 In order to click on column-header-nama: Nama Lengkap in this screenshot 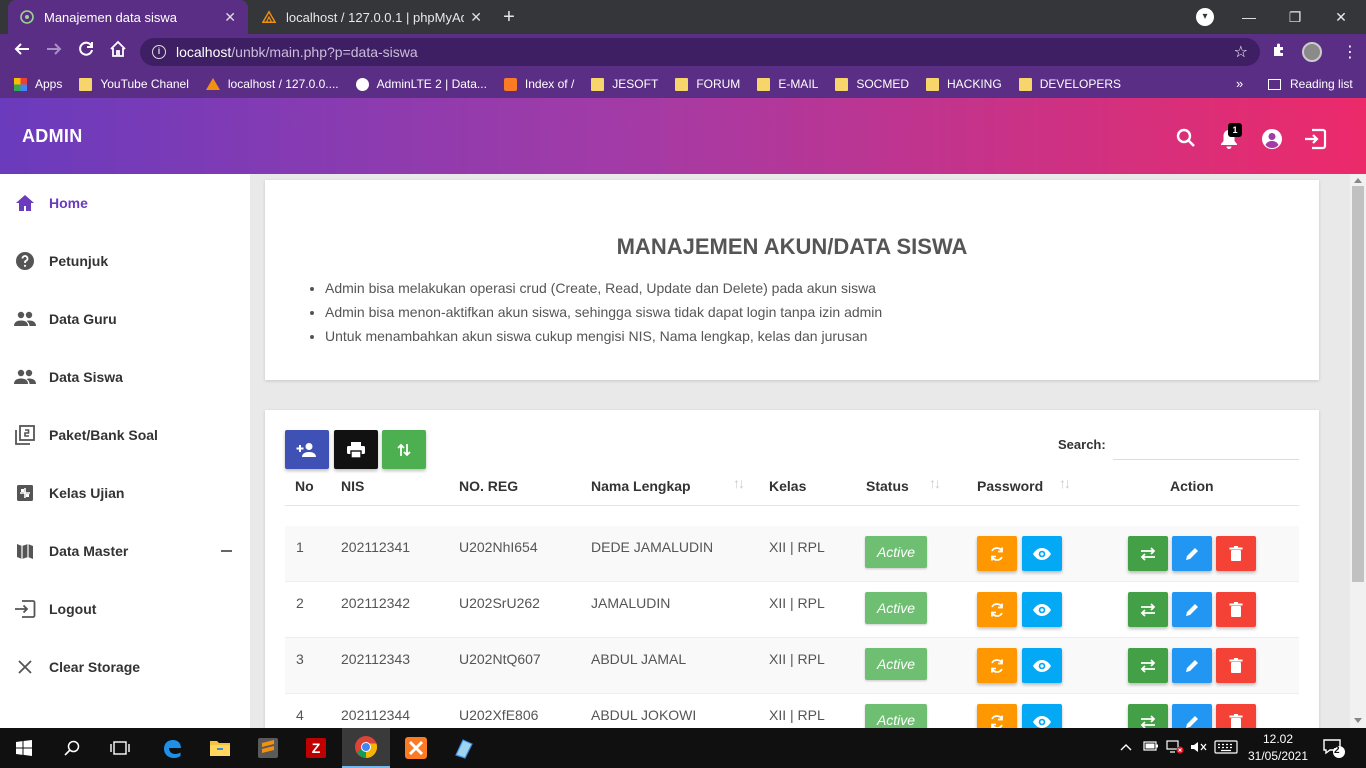, I will do `click(641, 486)`.